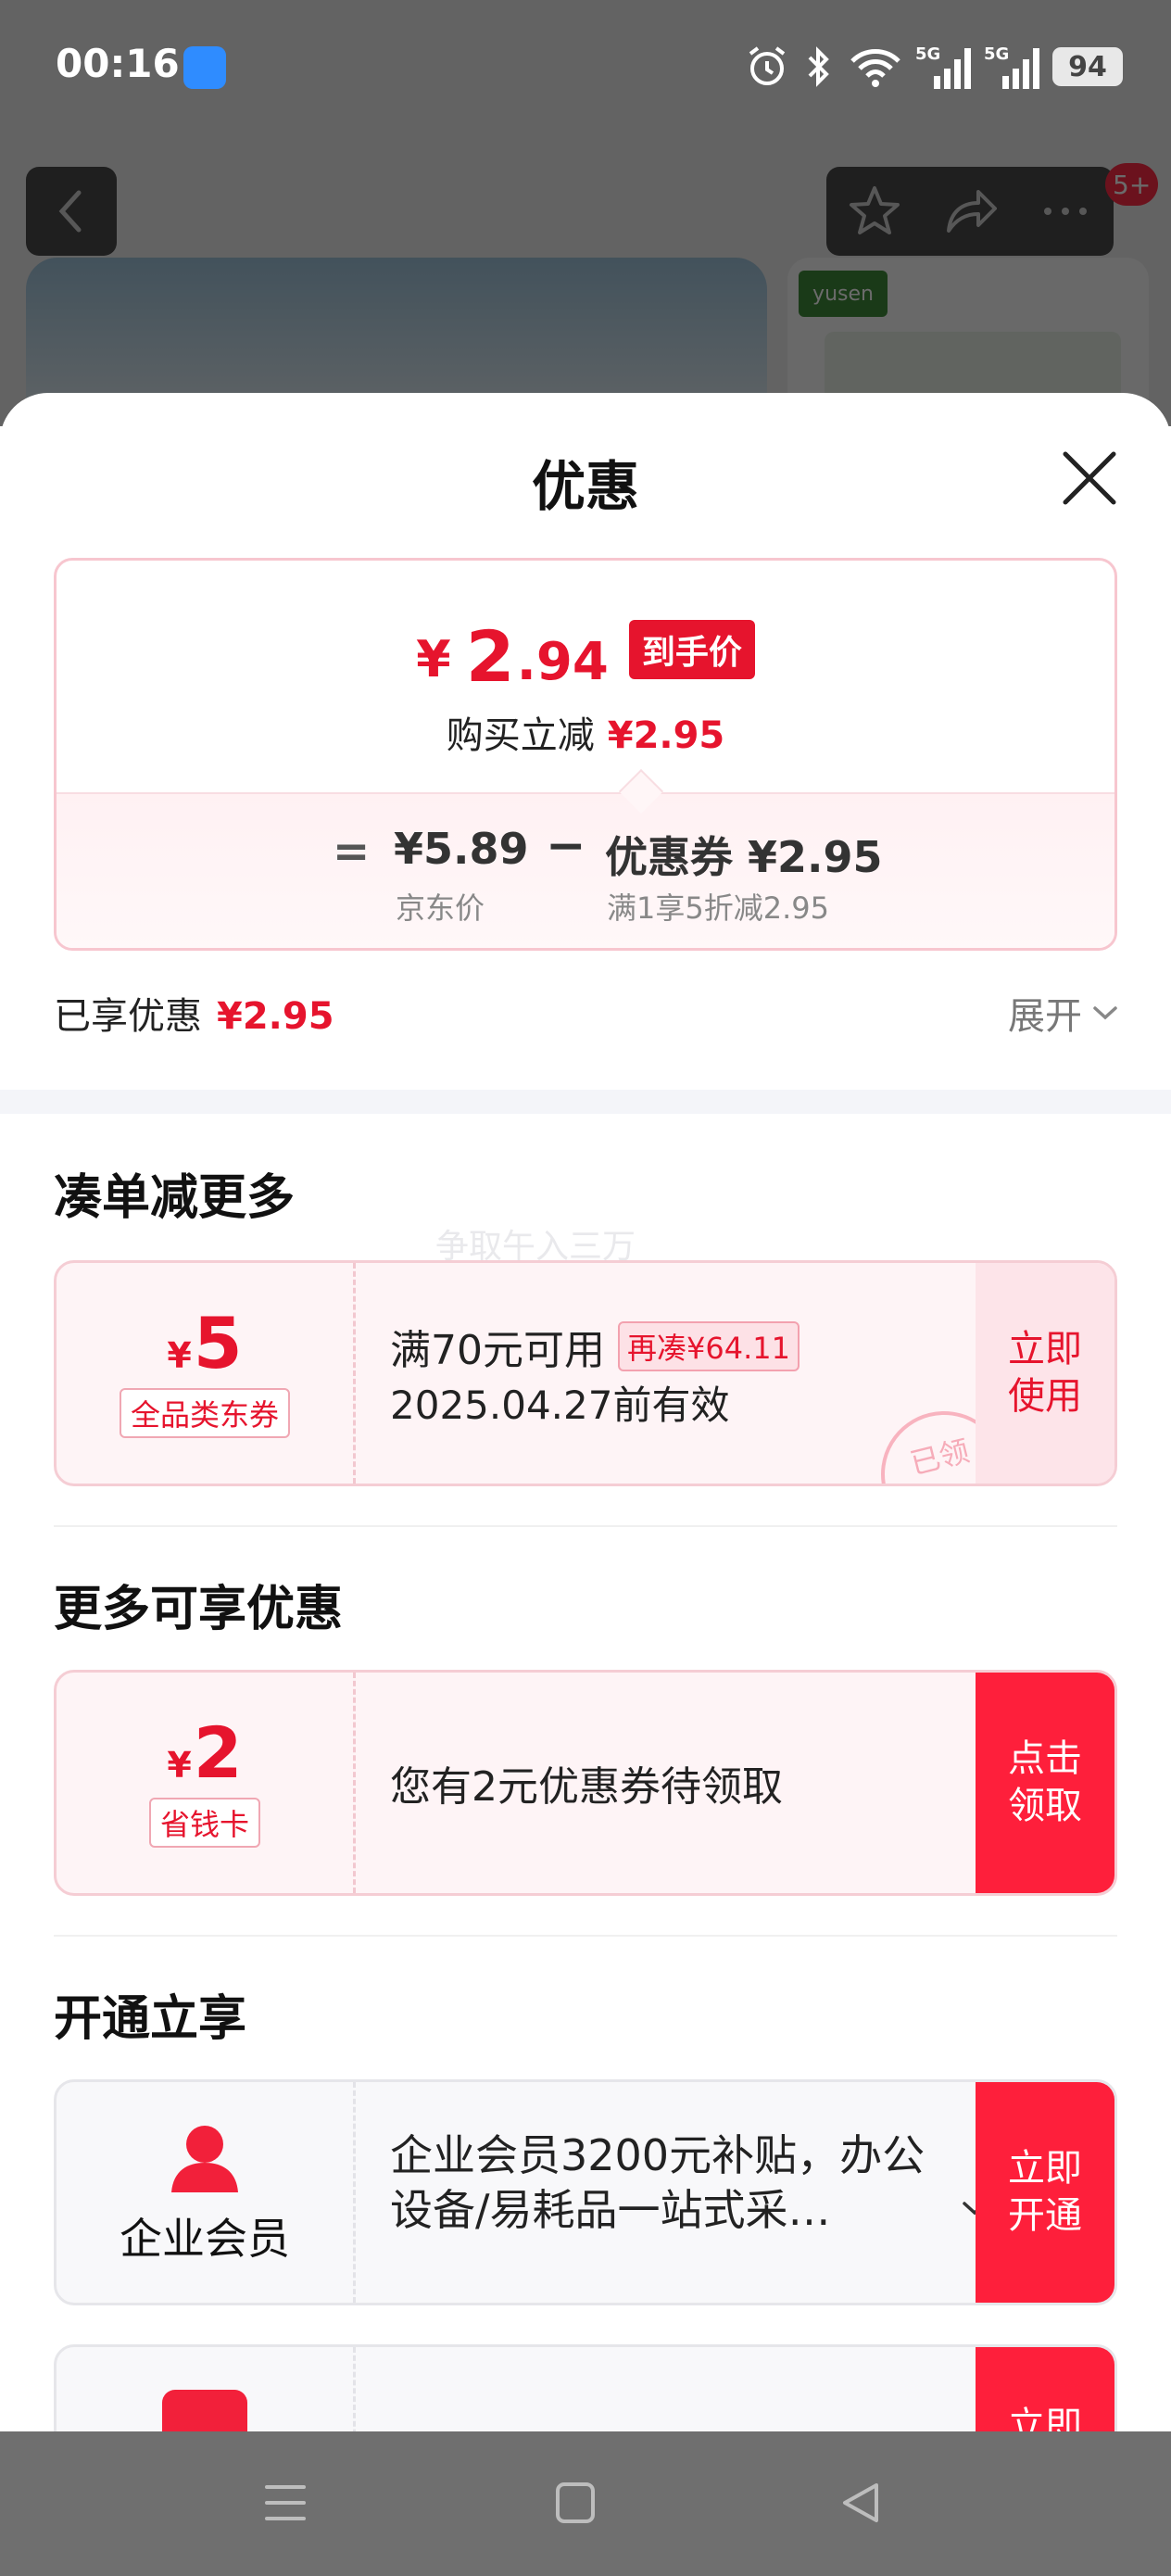 This screenshot has height=2576, width=1171. What do you see at coordinates (218, 1752) in the screenshot?
I see `coupon-number: 2` at bounding box center [218, 1752].